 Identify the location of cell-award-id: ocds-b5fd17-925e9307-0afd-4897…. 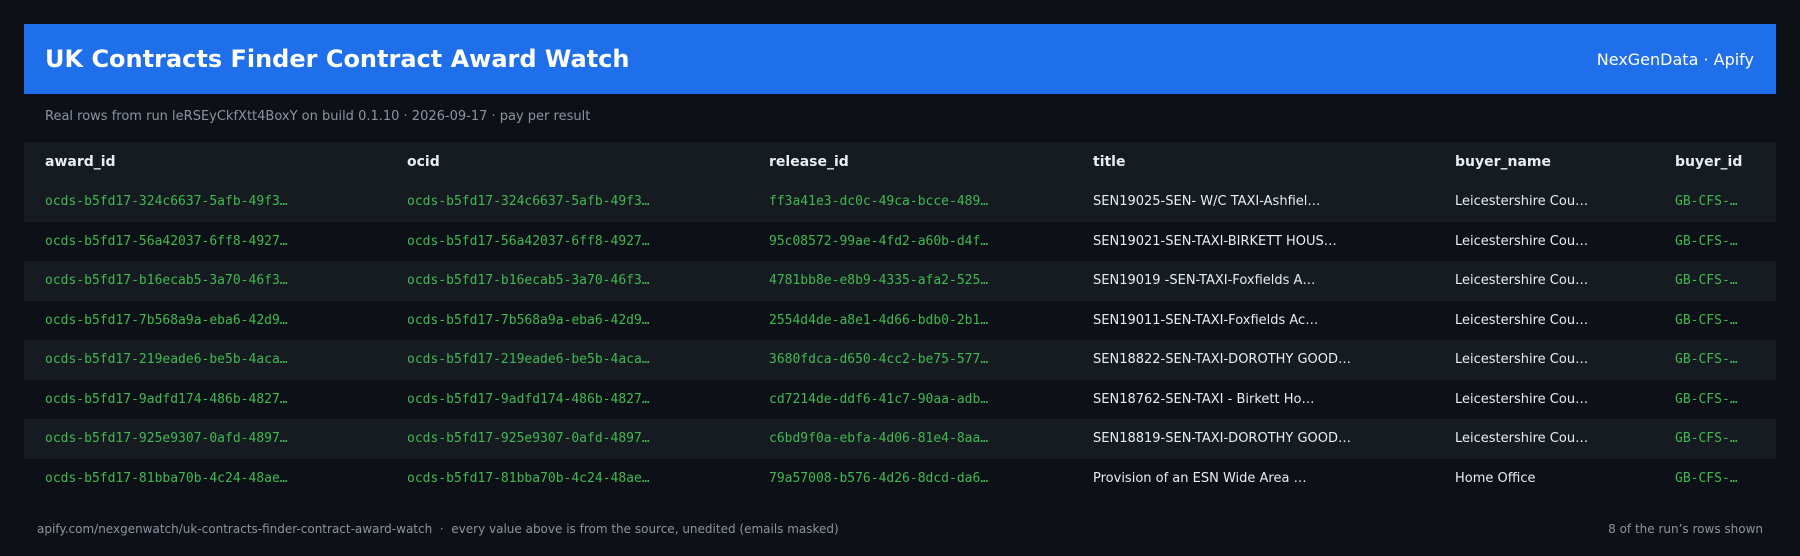
(205, 439).